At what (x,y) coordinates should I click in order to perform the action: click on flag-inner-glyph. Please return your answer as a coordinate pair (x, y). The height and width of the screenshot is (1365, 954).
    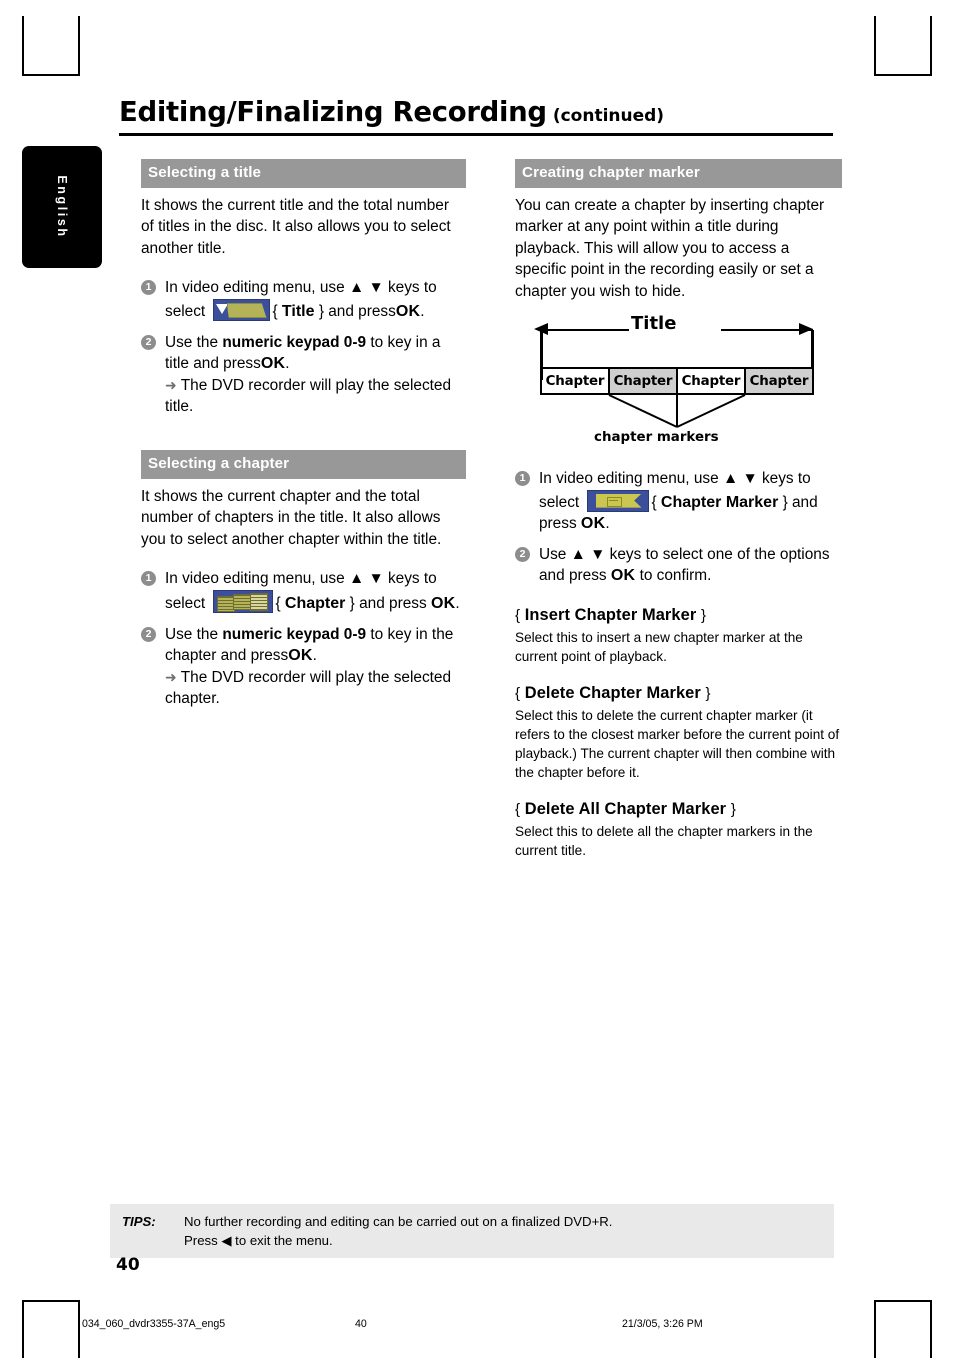
    Looking at the image, I should click on (614, 501).